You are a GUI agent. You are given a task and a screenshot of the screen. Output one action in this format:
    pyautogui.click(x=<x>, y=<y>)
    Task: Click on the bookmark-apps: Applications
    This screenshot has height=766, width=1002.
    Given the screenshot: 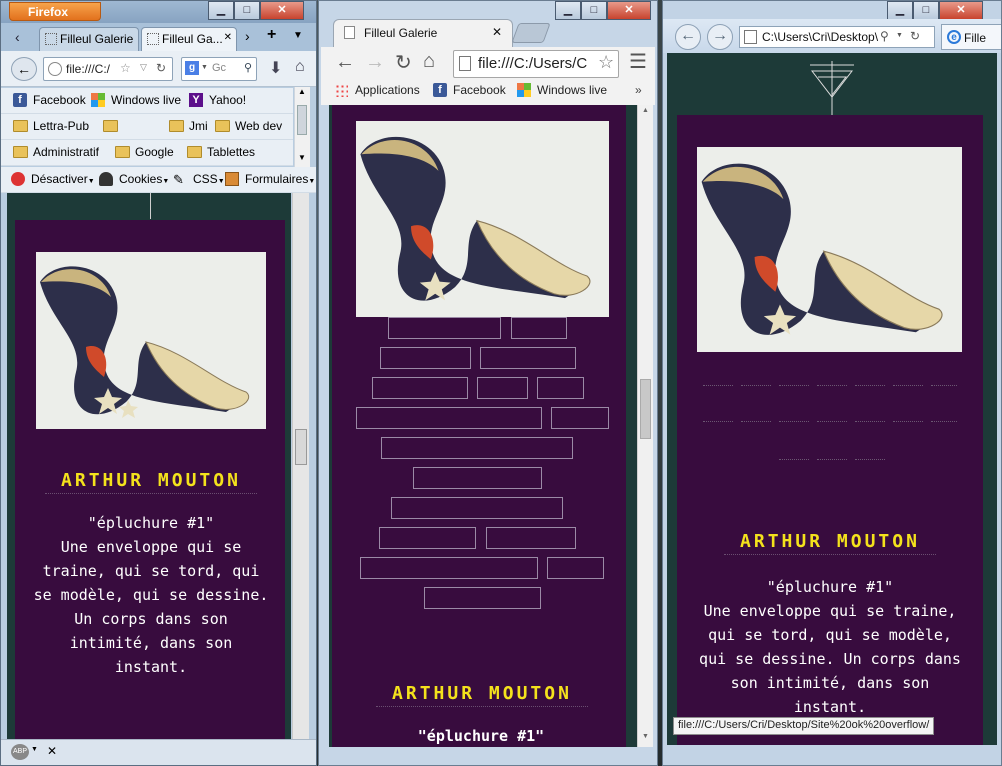 What is the action you would take?
    pyautogui.click(x=377, y=90)
    